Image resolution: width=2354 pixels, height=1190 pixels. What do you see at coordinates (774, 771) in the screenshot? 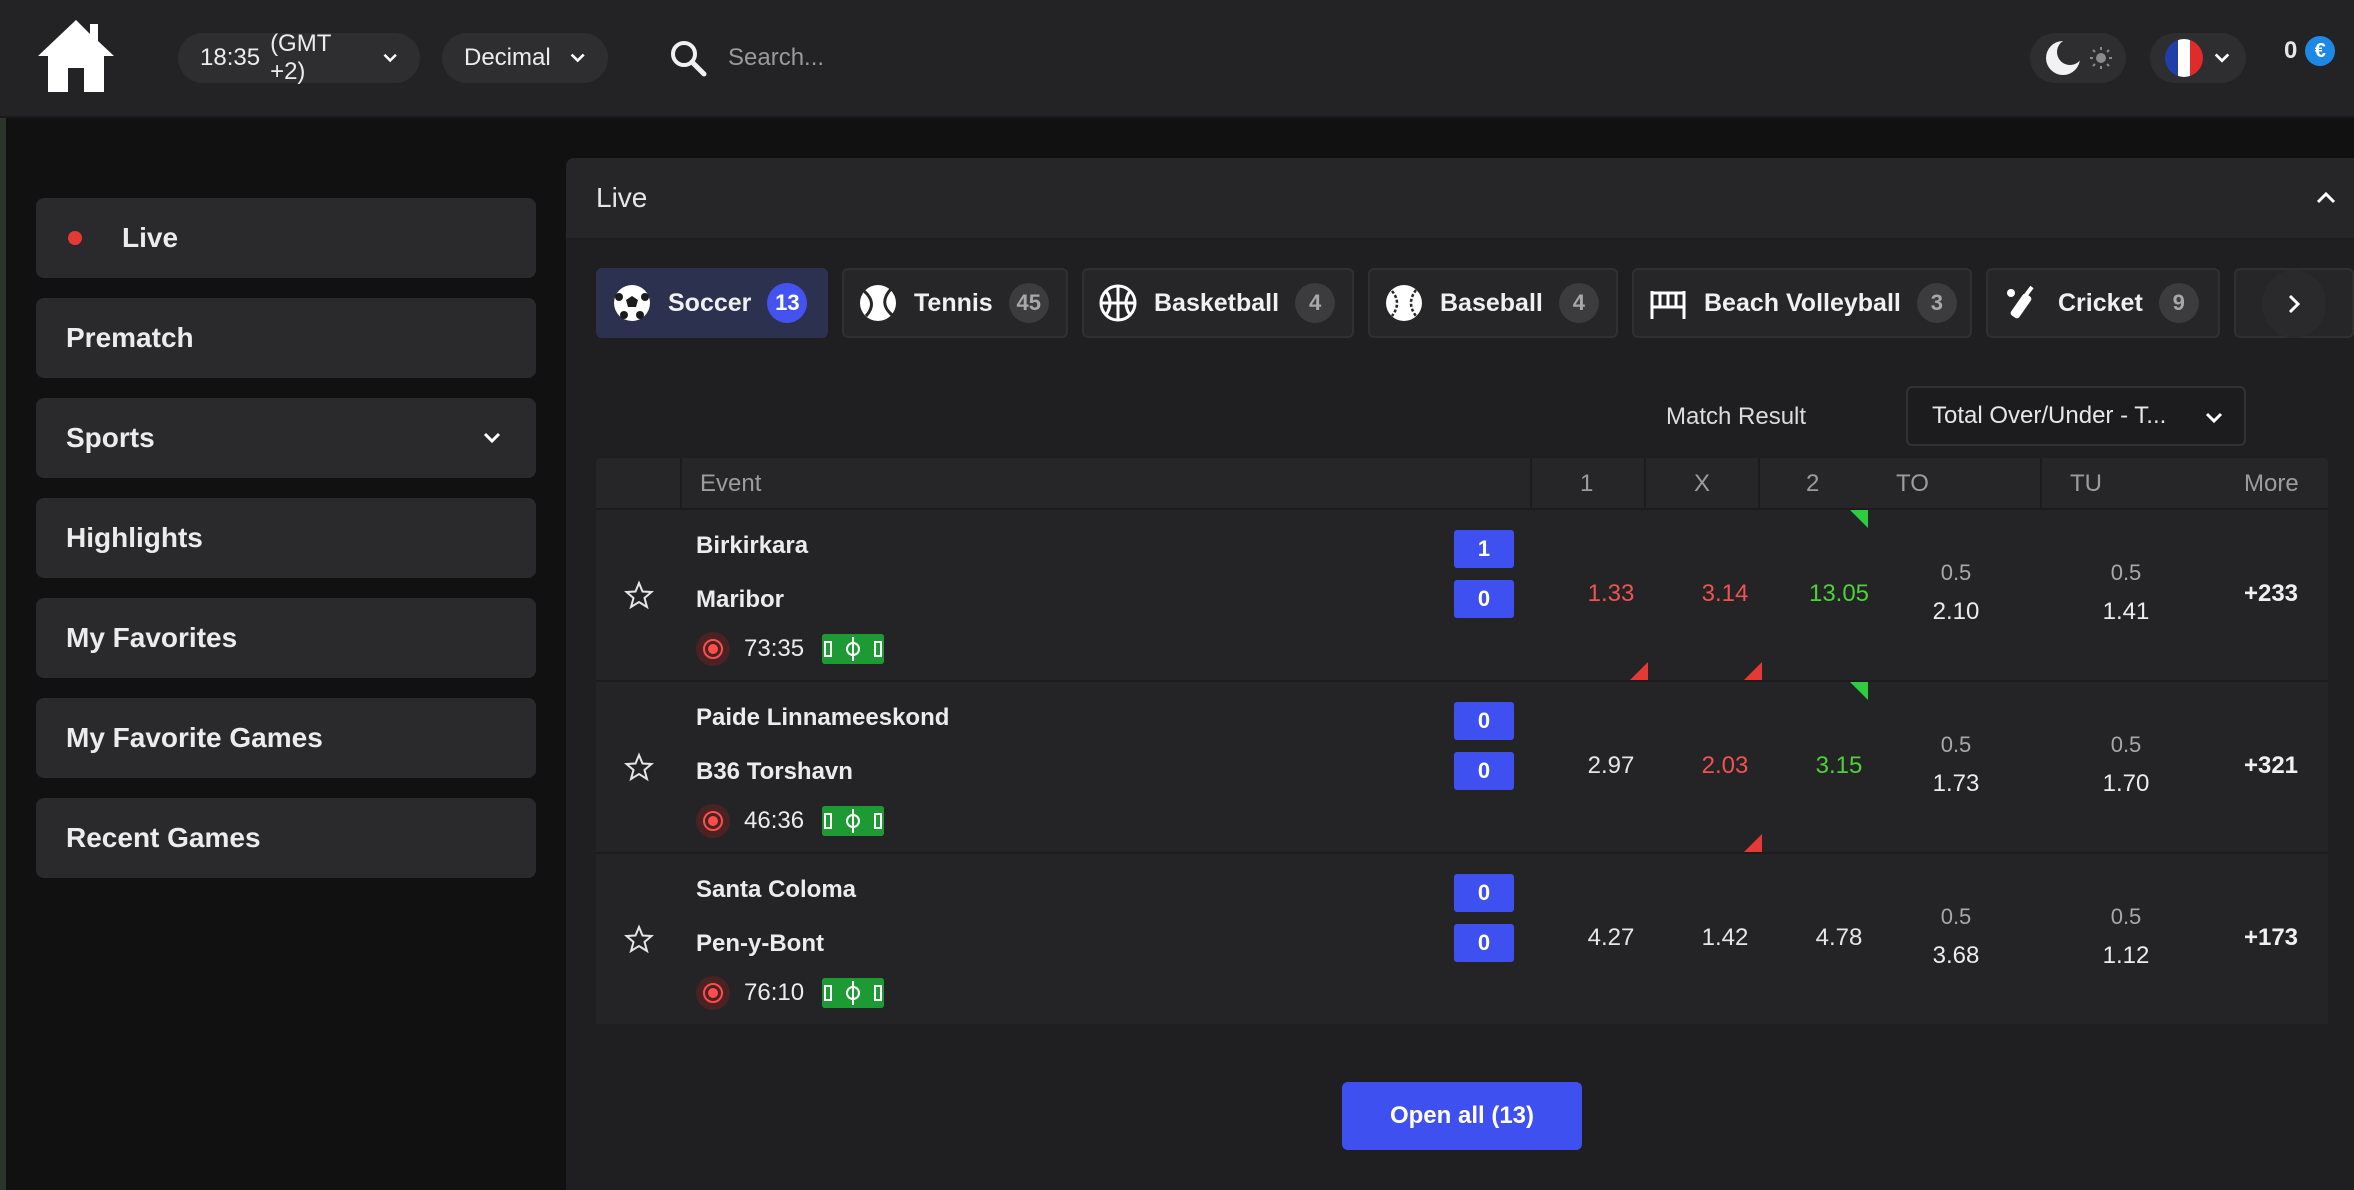
I see `team-away: B36 Torshavn` at bounding box center [774, 771].